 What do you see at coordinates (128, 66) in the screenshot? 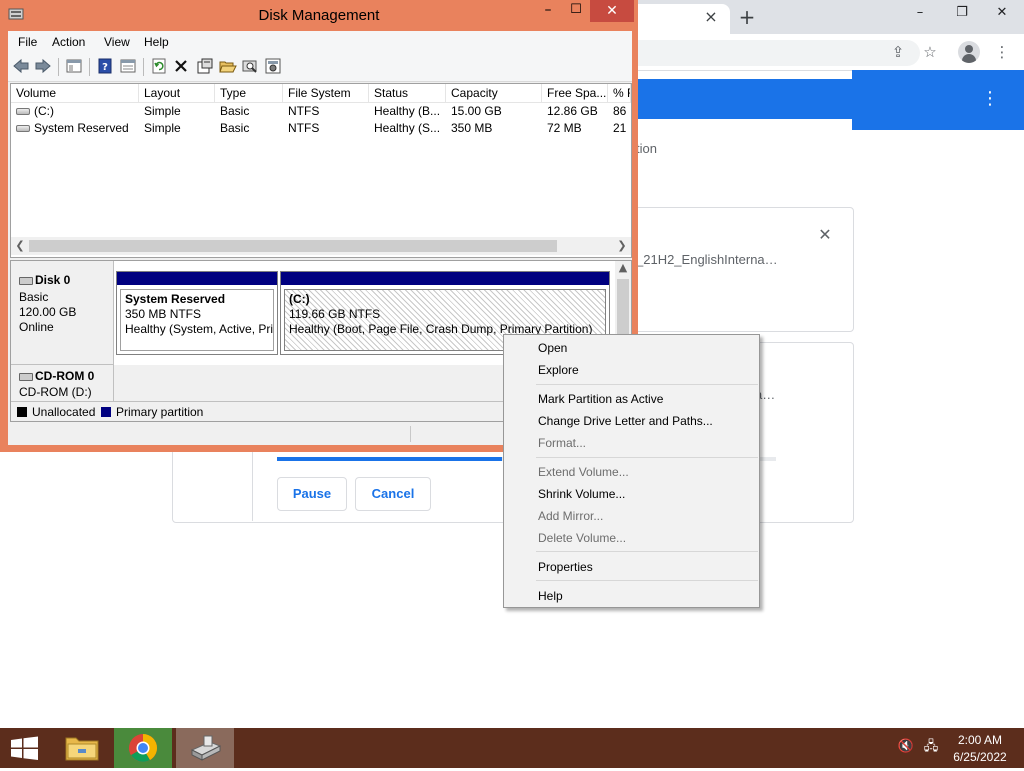
I see `properties-icon` at bounding box center [128, 66].